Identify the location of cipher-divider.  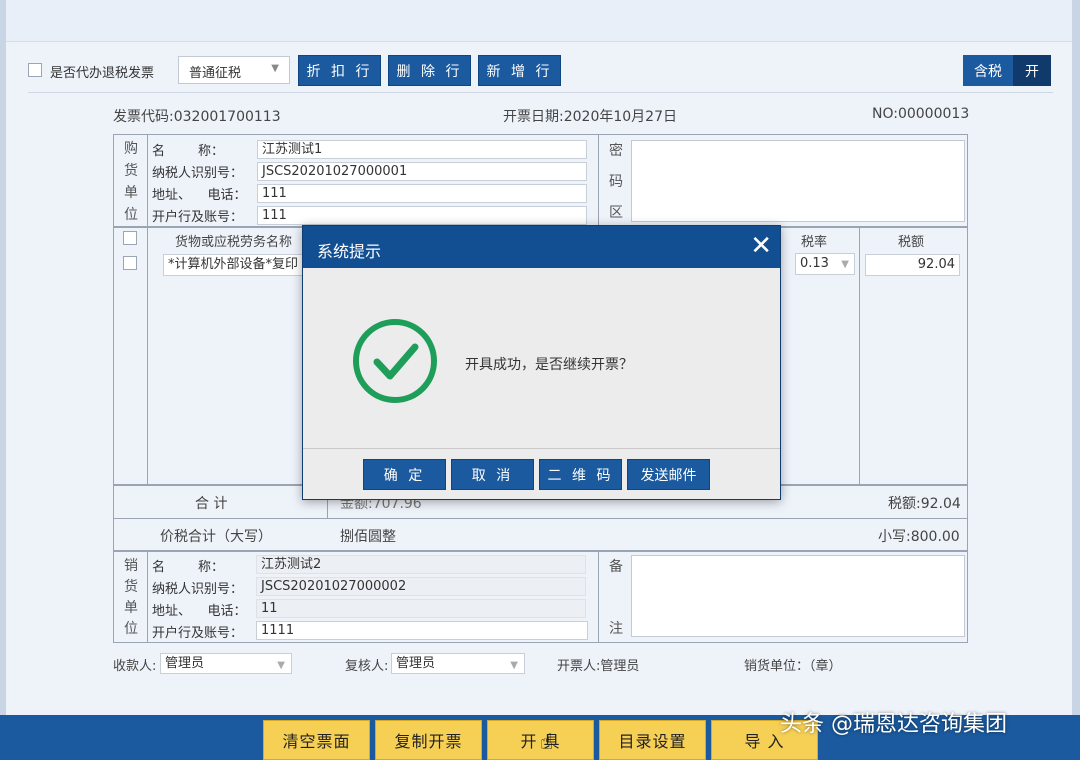
(598, 180).